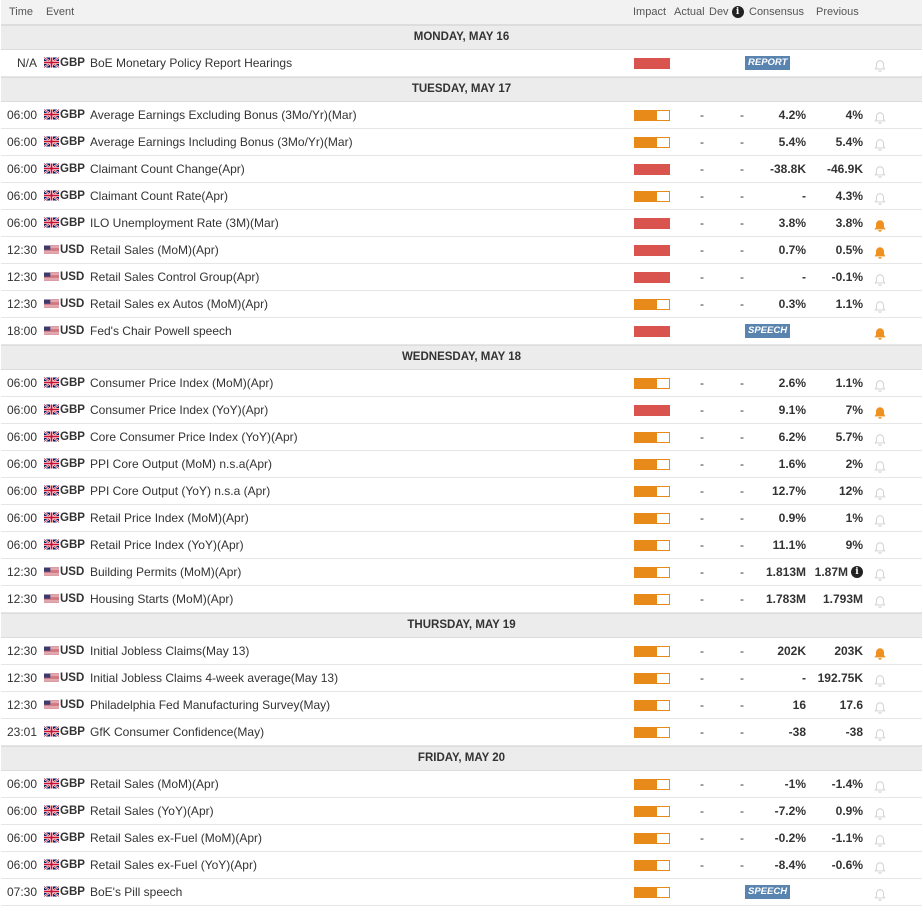 The height and width of the screenshot is (911, 923). I want to click on previous-value: 17.6, so click(851, 705).